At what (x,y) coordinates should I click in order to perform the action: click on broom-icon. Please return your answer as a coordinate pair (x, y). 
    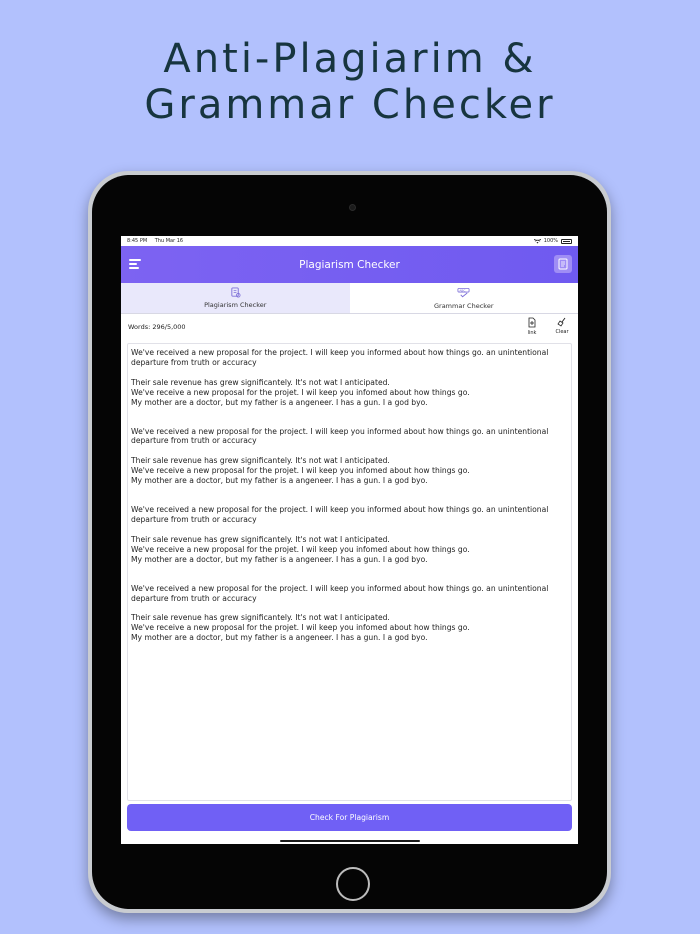
    Looking at the image, I should click on (561, 322).